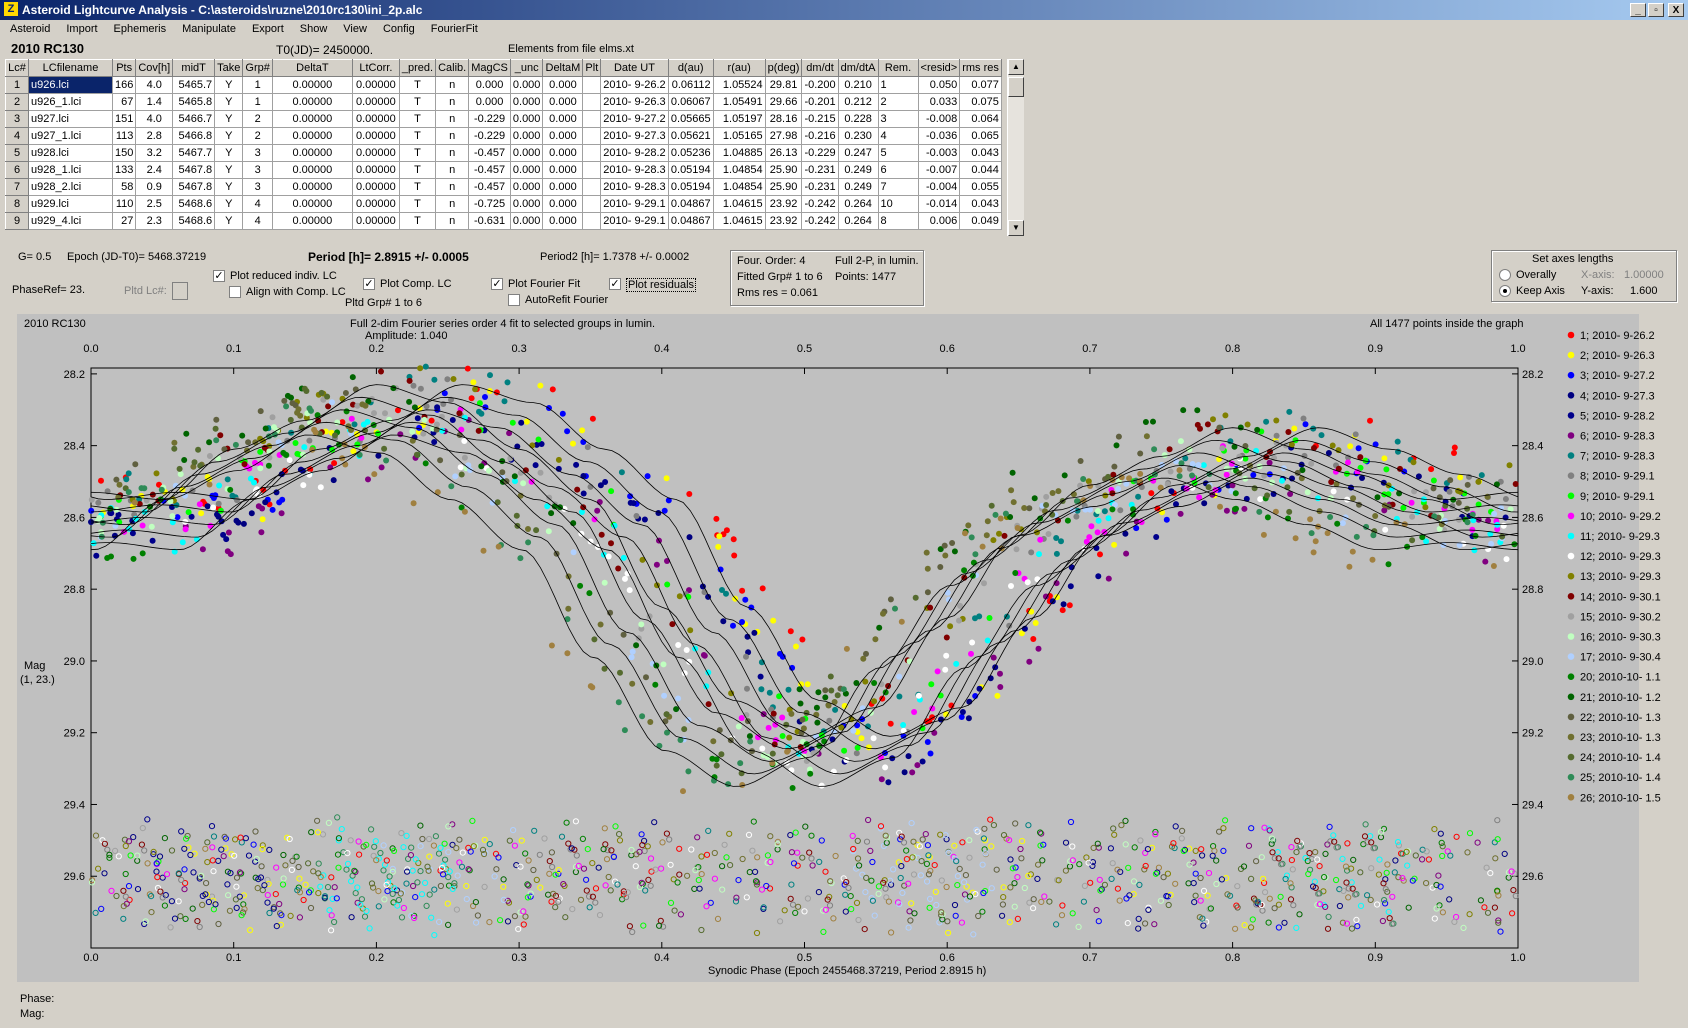 The image size is (1688, 1028). Describe the element at coordinates (376, 349) in the screenshot. I see `x-tick-label-top: 0.2` at that location.